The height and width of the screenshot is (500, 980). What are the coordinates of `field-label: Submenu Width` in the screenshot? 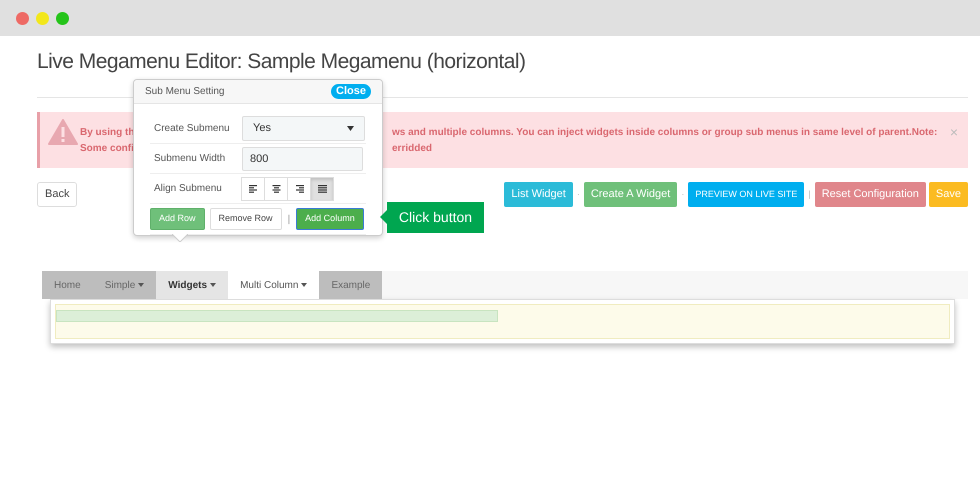 It's located at (190, 159).